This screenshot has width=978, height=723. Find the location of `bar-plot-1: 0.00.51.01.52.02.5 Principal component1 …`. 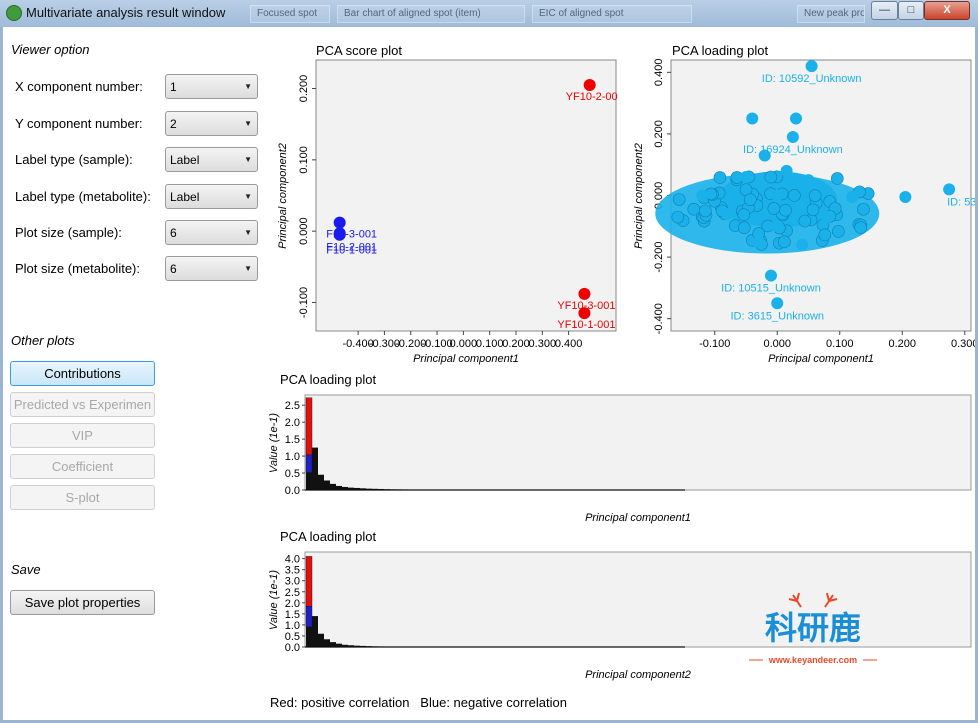

bar-plot-1: 0.00.51.01.52.02.5 Principal component1 … is located at coordinates (620, 457).